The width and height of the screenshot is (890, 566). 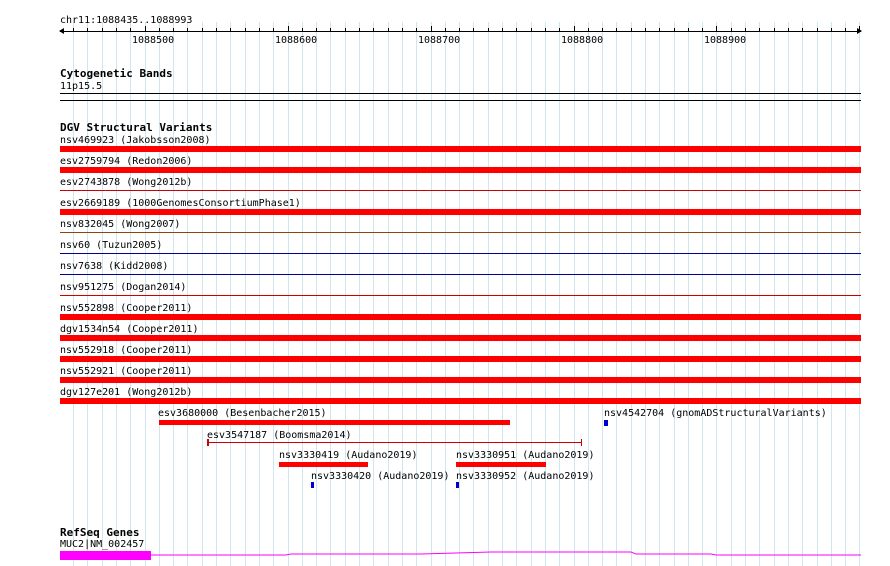 I want to click on ruler-tick-label: 1088700, so click(x=439, y=40).